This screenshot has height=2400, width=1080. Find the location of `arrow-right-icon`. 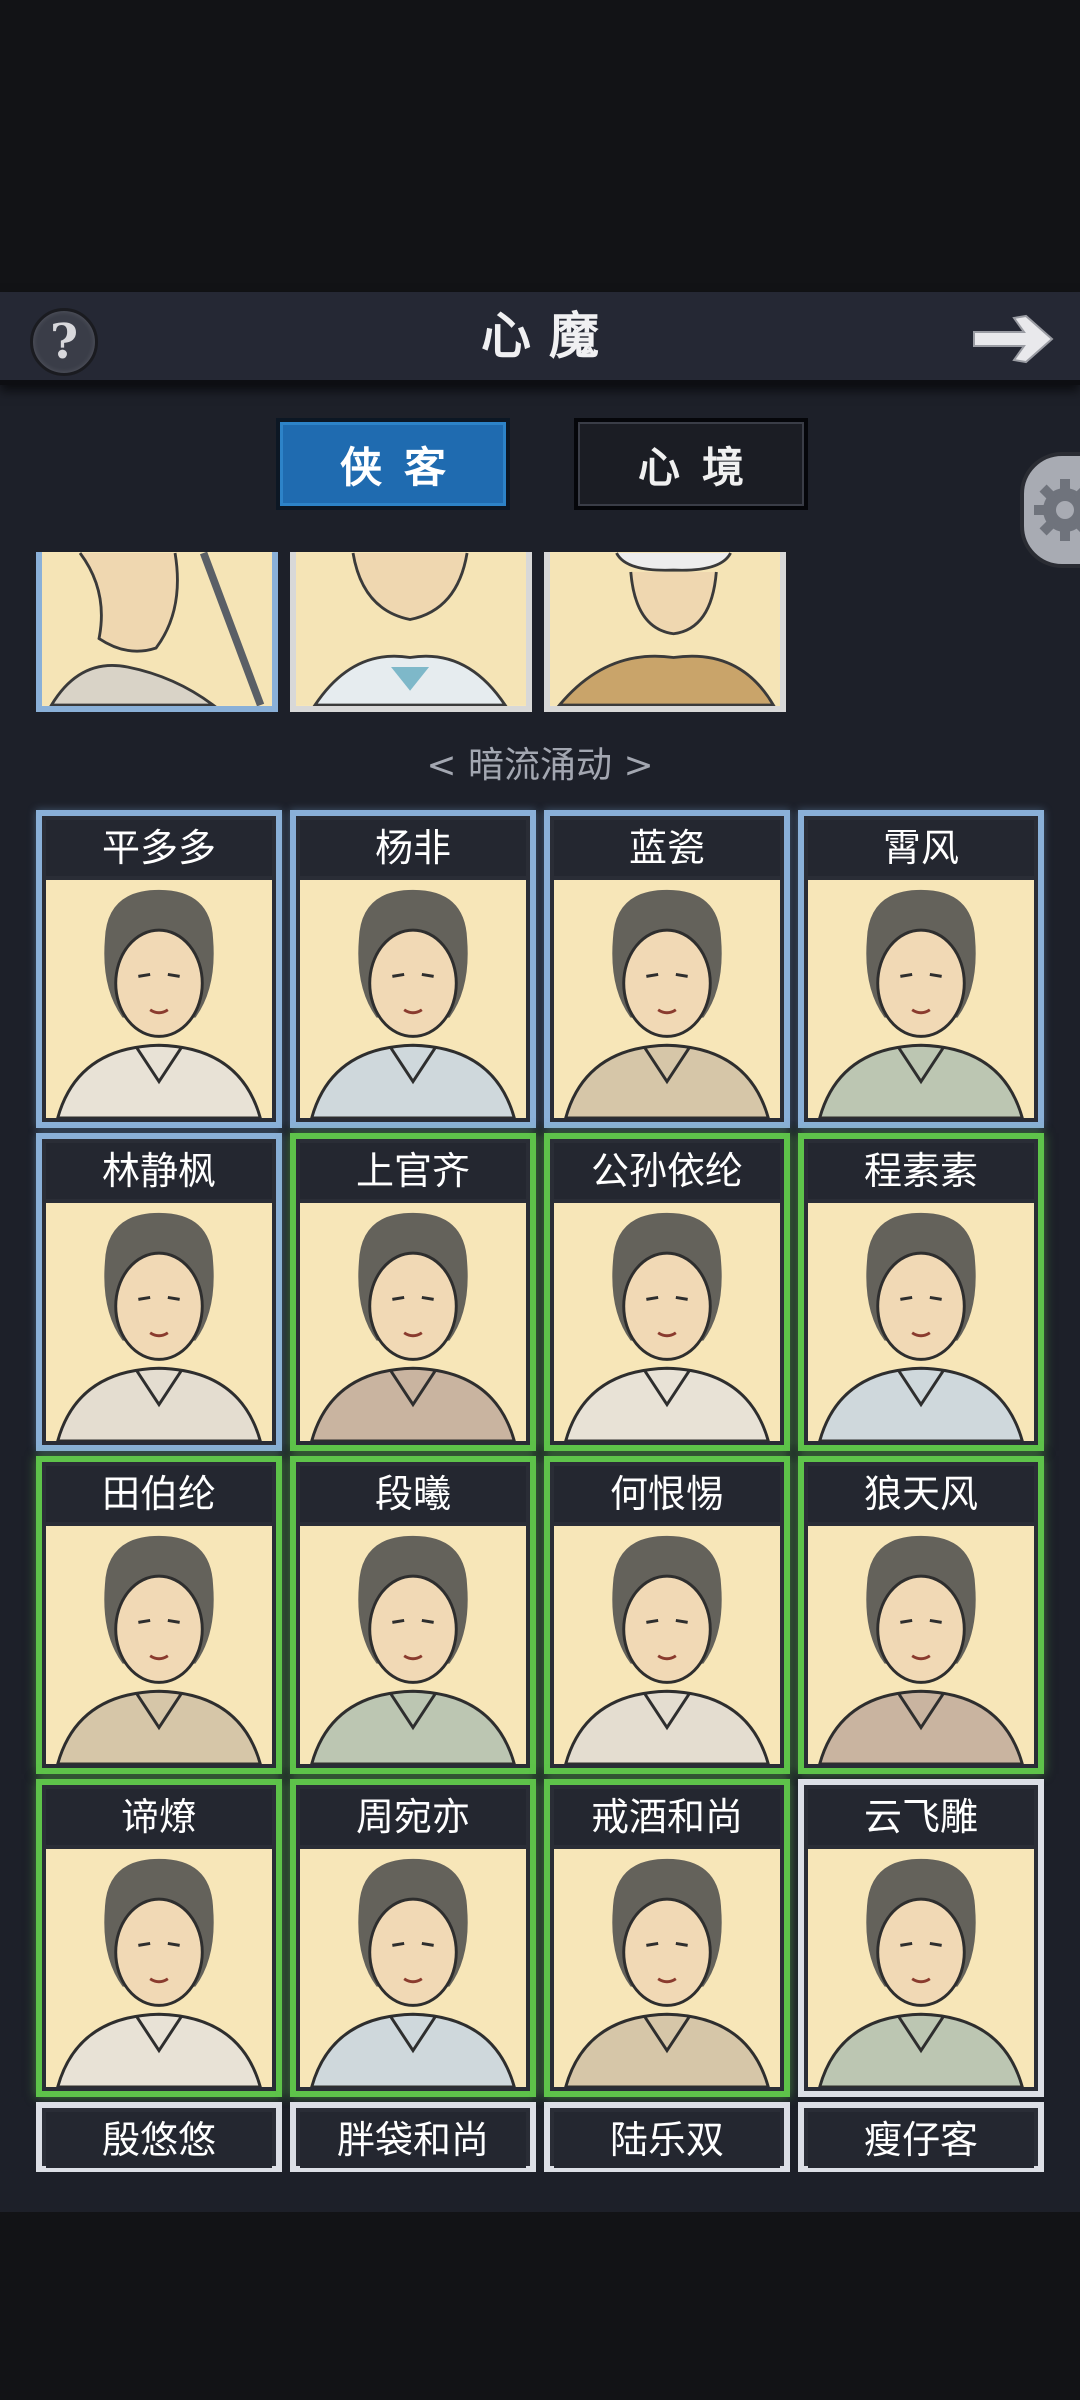

arrow-right-icon is located at coordinates (1014, 339).